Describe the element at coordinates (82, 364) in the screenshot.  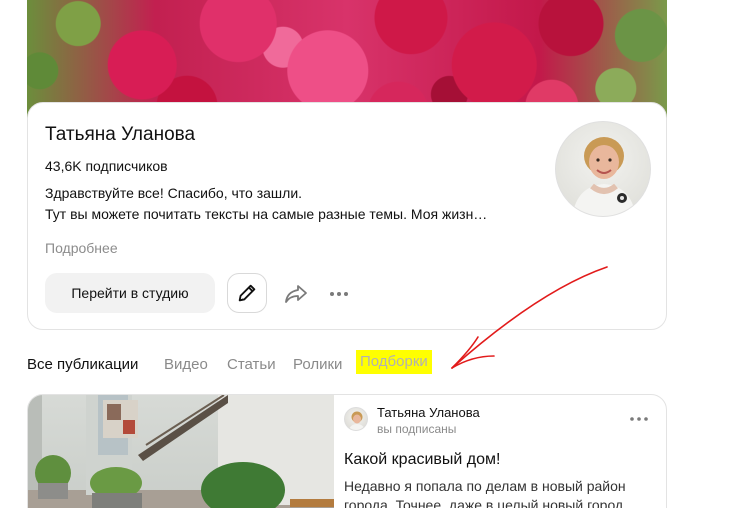
I see `tab-all-publications: Все публикации` at that location.